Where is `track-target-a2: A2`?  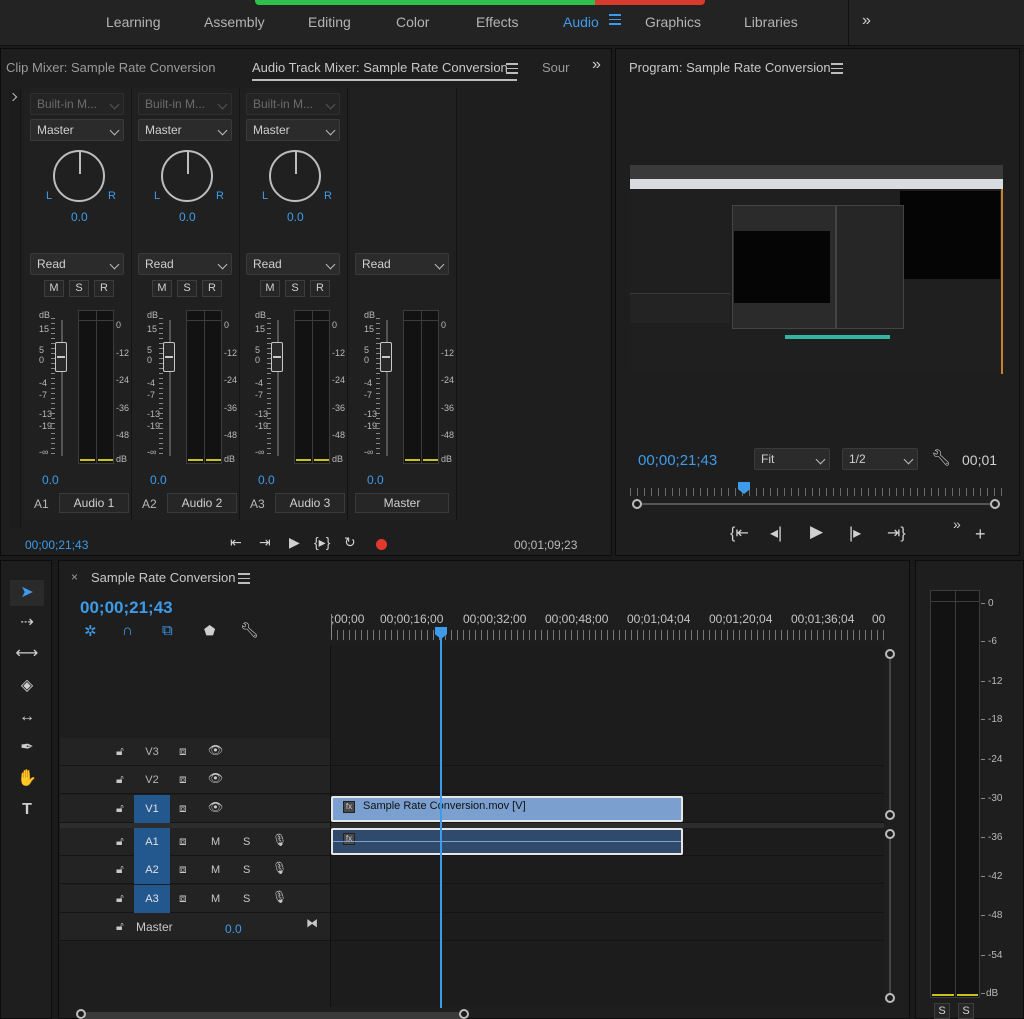
track-target-a2: A2 is located at coordinates (152, 870).